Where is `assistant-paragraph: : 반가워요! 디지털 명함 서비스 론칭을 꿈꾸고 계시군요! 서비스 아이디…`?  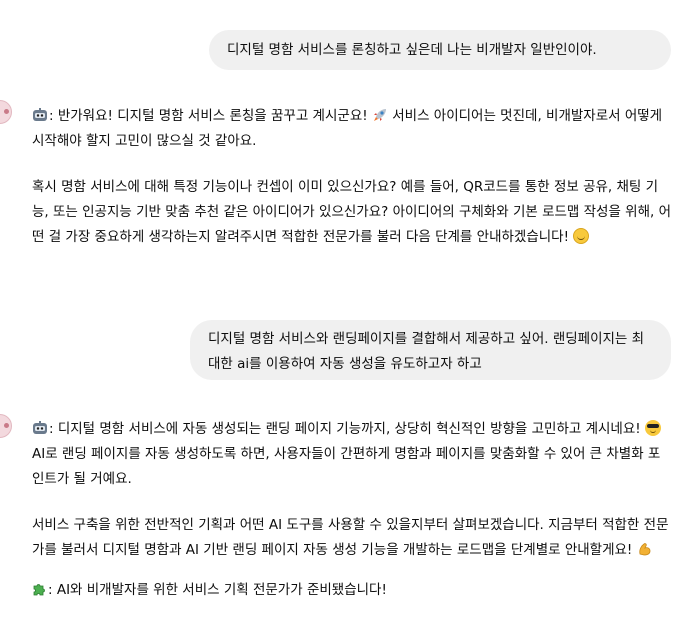
assistant-paragraph: : 반가워요! 디지털 명함 서비스 론칭을 꿈꾸고 계시군요! 서비스 아이디… is located at coordinates (352, 129).